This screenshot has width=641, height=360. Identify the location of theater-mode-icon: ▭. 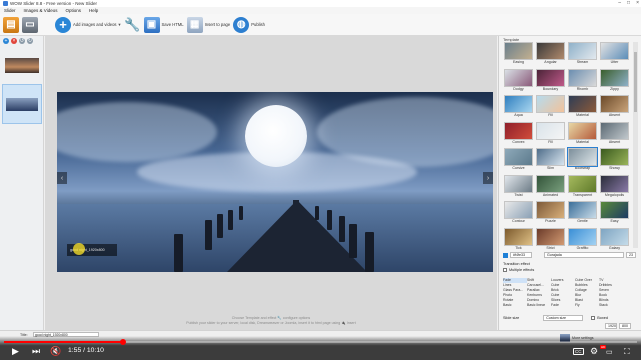
(609, 352).